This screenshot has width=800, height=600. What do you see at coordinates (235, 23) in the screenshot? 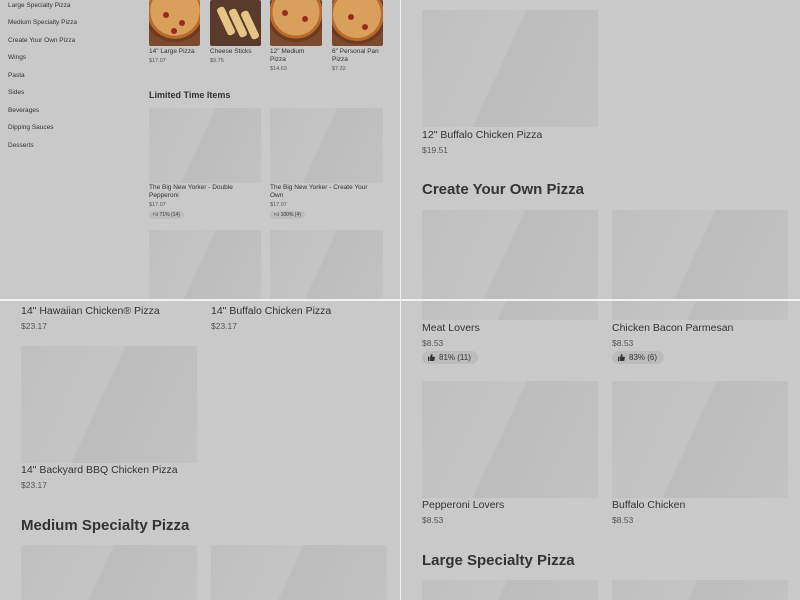
I see `cheese-sticks-image` at bounding box center [235, 23].